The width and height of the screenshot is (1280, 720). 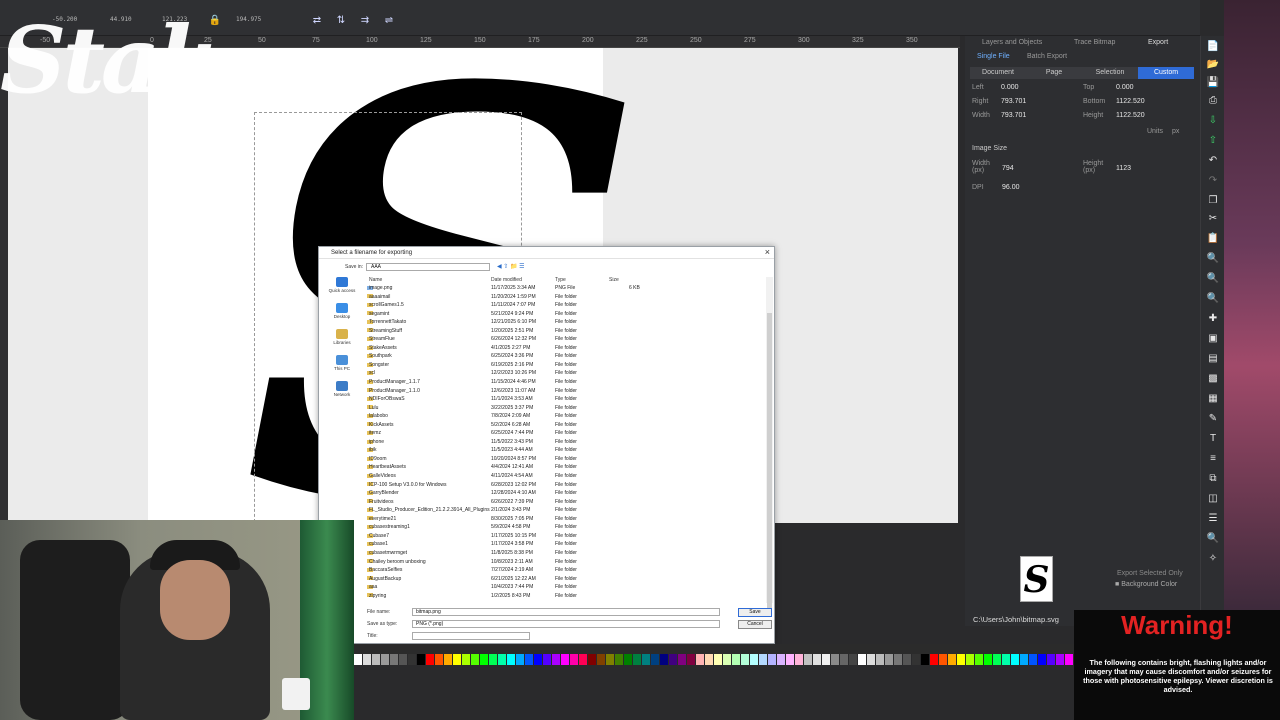 I want to click on file-row: lalabobo 7/8/2024 2:09 AM File folder, so click(x=567, y=417).